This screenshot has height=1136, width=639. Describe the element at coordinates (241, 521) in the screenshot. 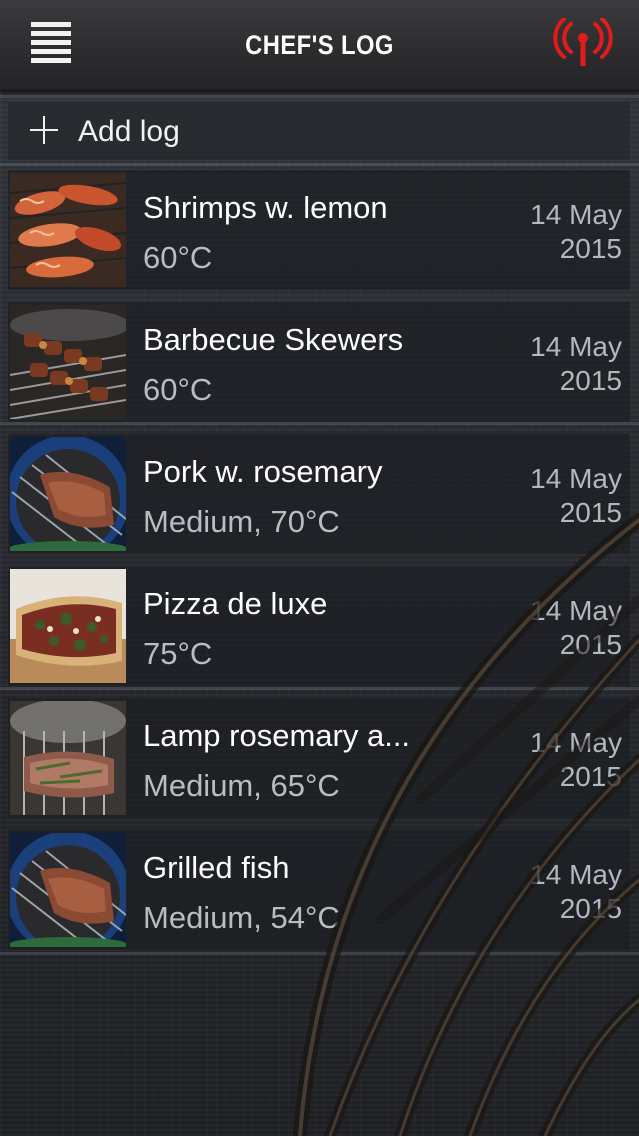

I see `log-subtitle: Medium, 70°C` at that location.